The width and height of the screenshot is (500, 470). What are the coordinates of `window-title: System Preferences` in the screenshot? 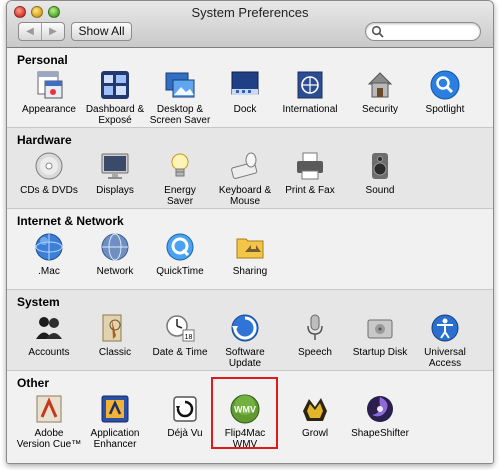 It's located at (250, 12).